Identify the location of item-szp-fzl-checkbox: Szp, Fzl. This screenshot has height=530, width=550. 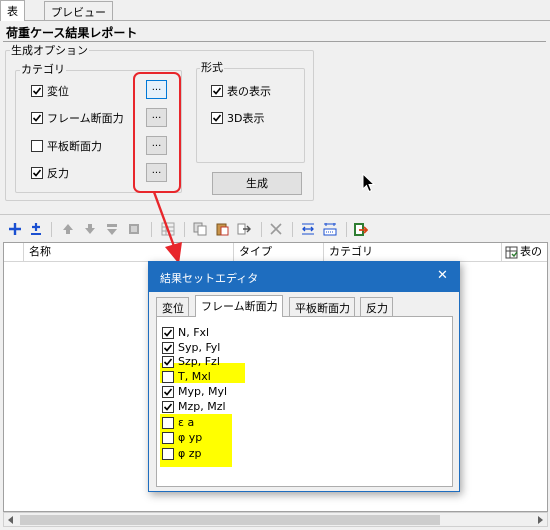
(191, 361).